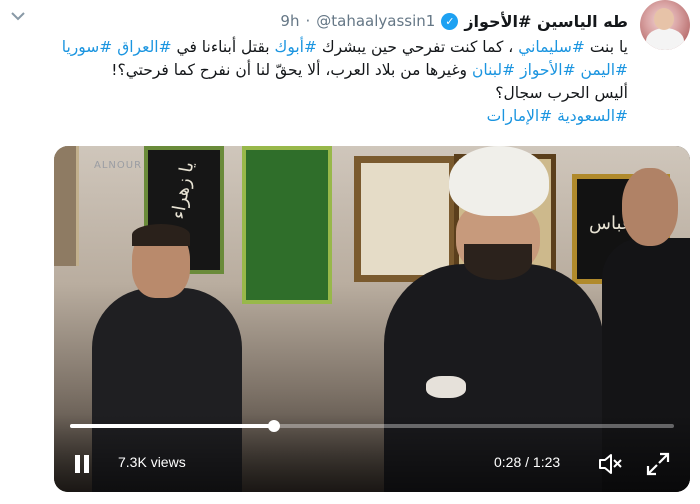  I want to click on video-progress-bar, so click(372, 426).